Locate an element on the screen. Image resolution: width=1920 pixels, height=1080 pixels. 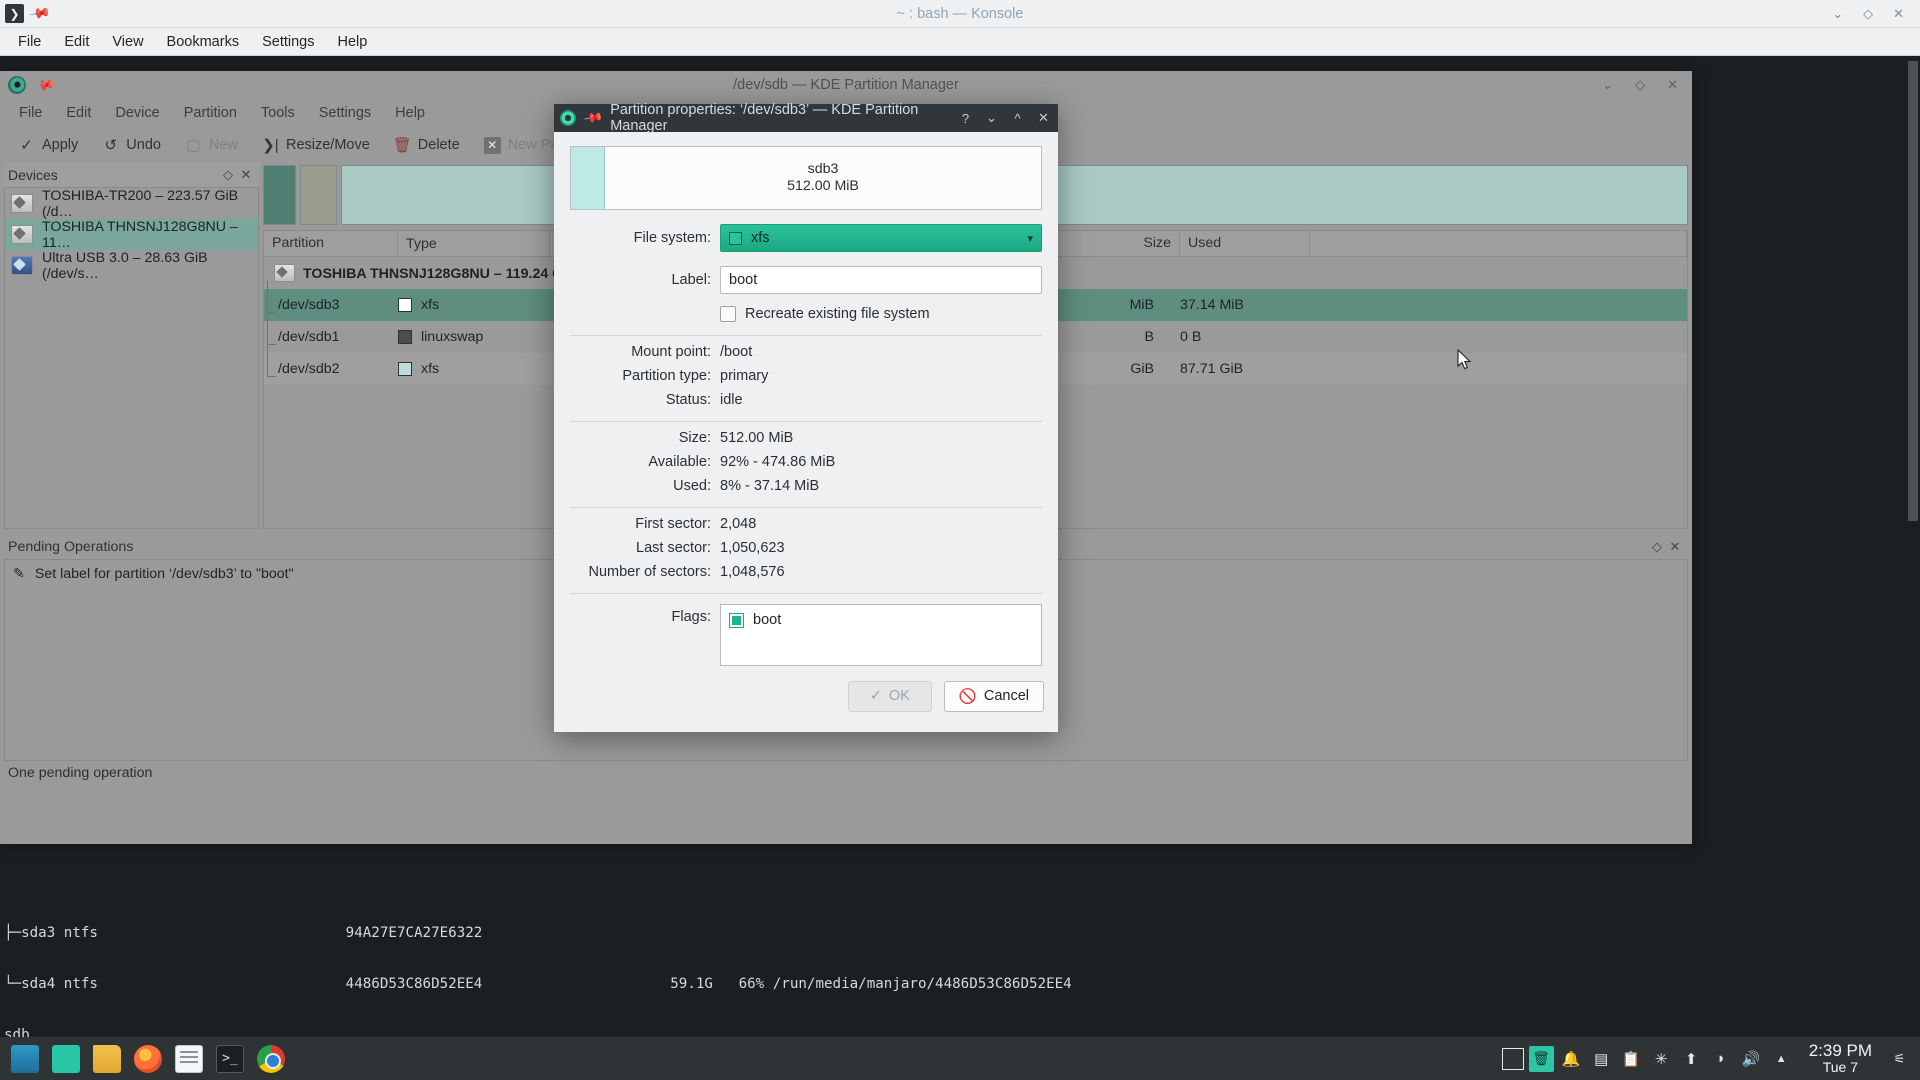
konsole-icon: >_ is located at coordinates (230, 1059).